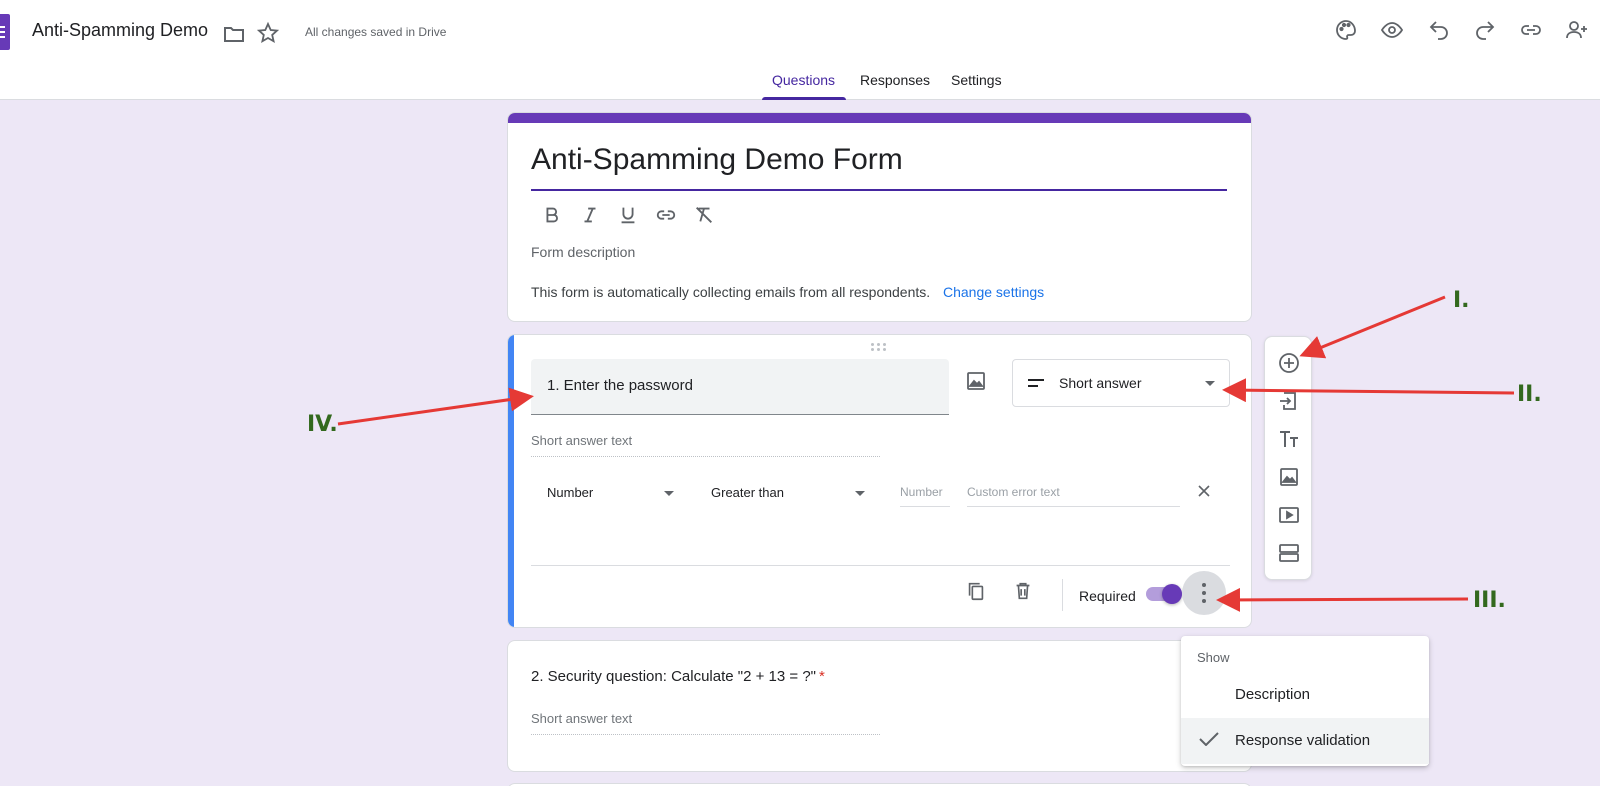 This screenshot has height=786, width=1600. What do you see at coordinates (1023, 591) in the screenshot?
I see `delete-icon` at bounding box center [1023, 591].